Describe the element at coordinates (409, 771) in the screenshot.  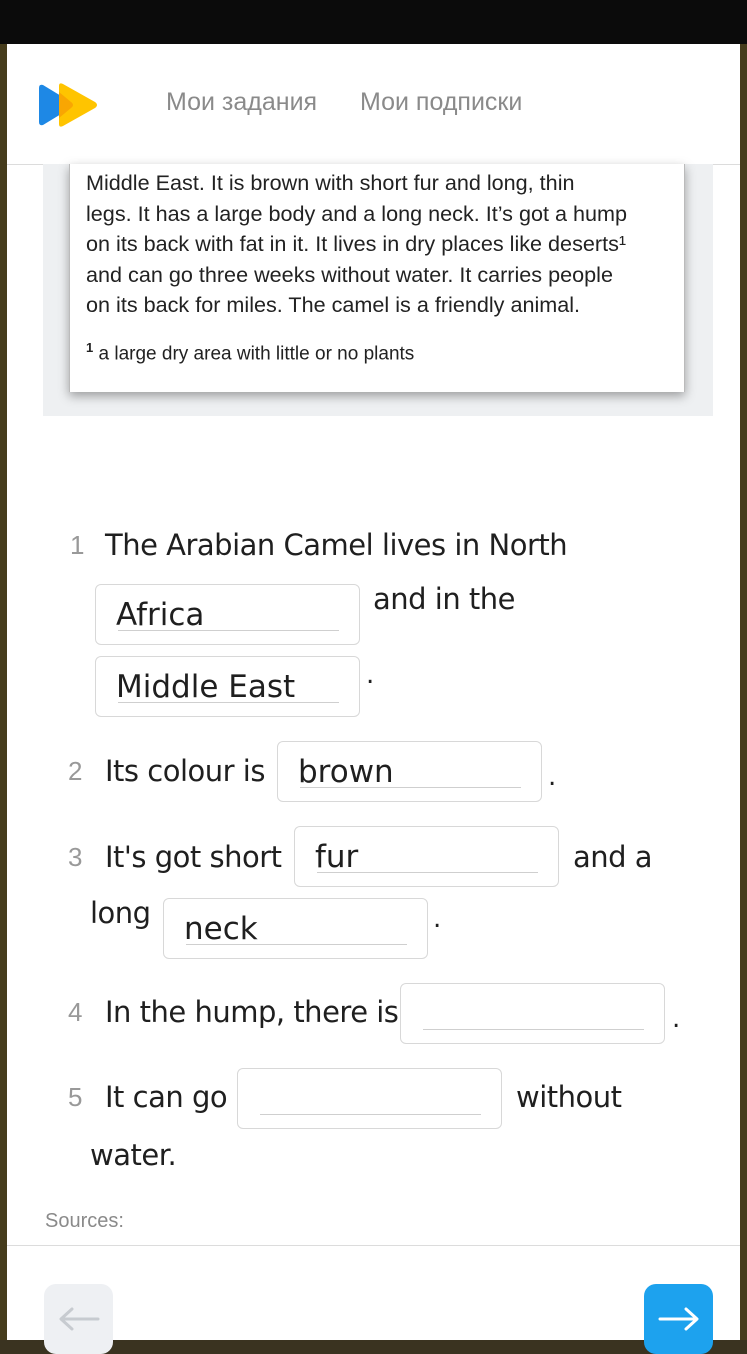
I see `answer-field: brown` at that location.